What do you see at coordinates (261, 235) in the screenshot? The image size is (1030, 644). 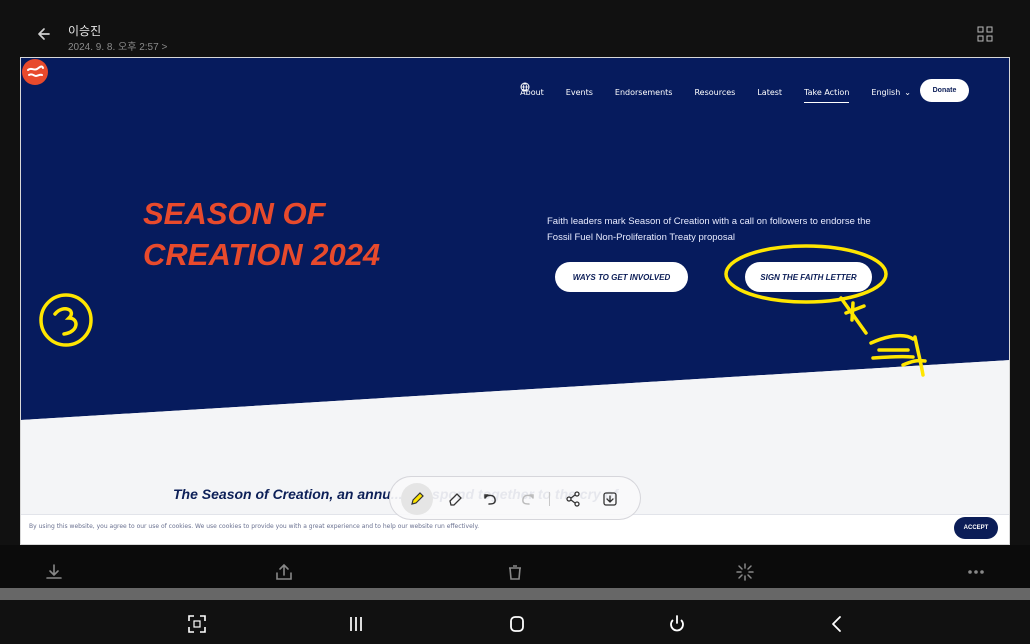 I see `hero-title: SEASON OF CREATION 2024` at bounding box center [261, 235].